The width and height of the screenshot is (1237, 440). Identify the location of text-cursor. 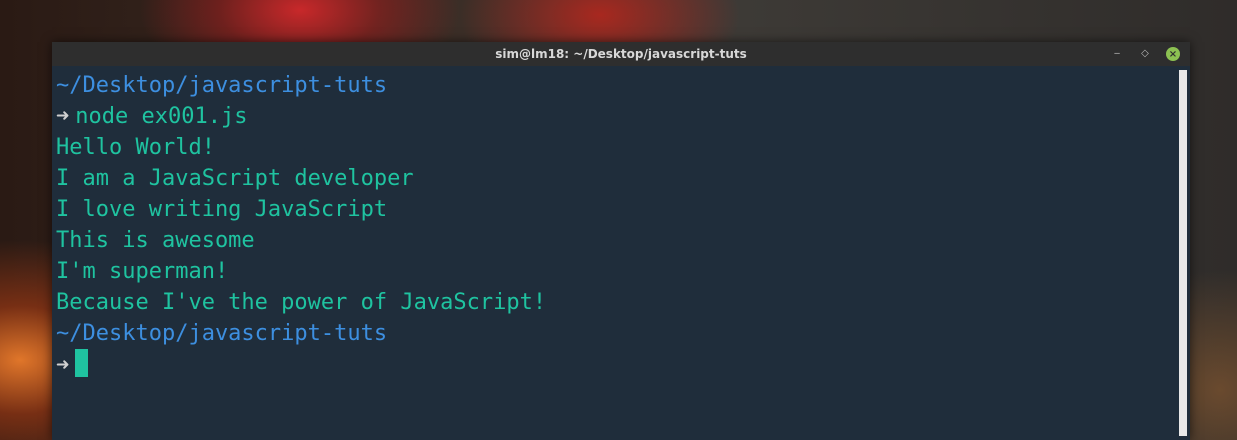
(82, 363).